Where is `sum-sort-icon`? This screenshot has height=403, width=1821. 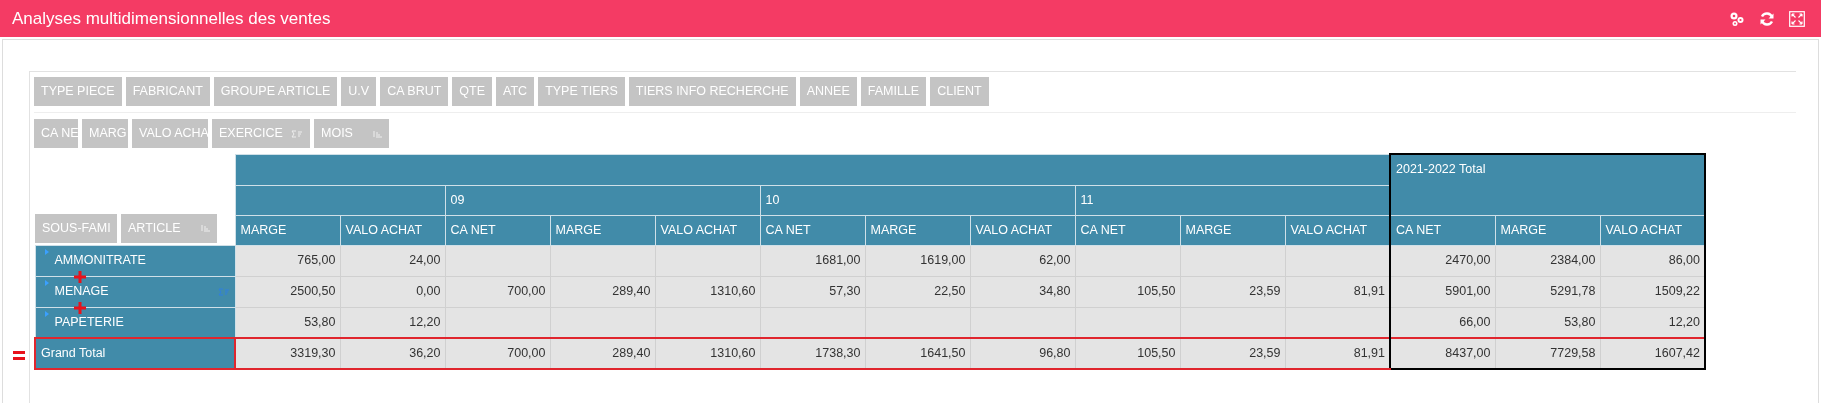
sum-sort-icon is located at coordinates (297, 133).